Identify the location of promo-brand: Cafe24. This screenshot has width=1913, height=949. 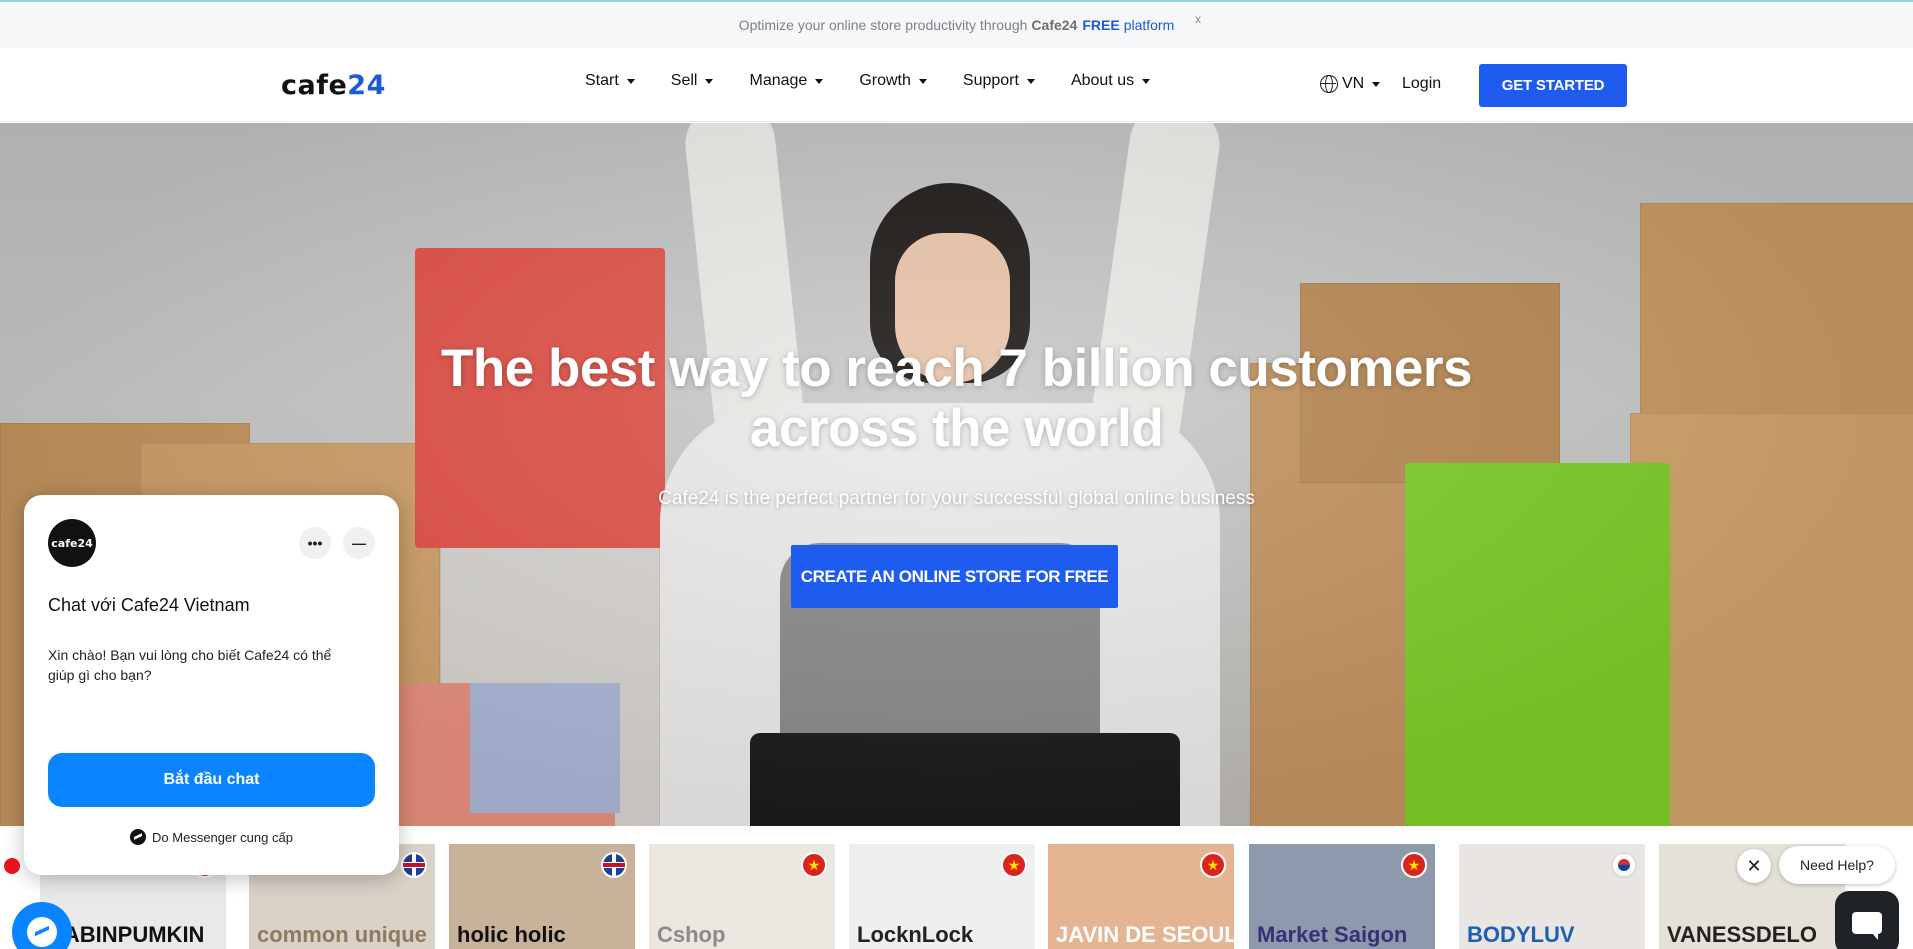
(1054, 25).